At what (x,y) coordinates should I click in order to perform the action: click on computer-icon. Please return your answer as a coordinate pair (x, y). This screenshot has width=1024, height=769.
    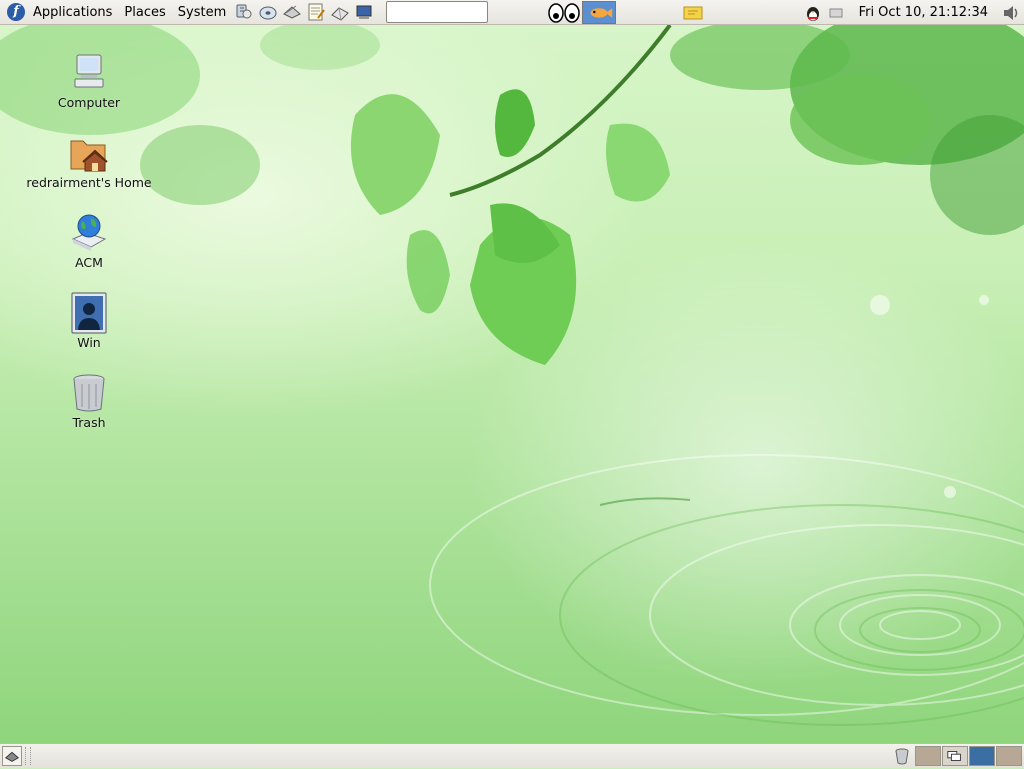
    Looking at the image, I should click on (89, 71).